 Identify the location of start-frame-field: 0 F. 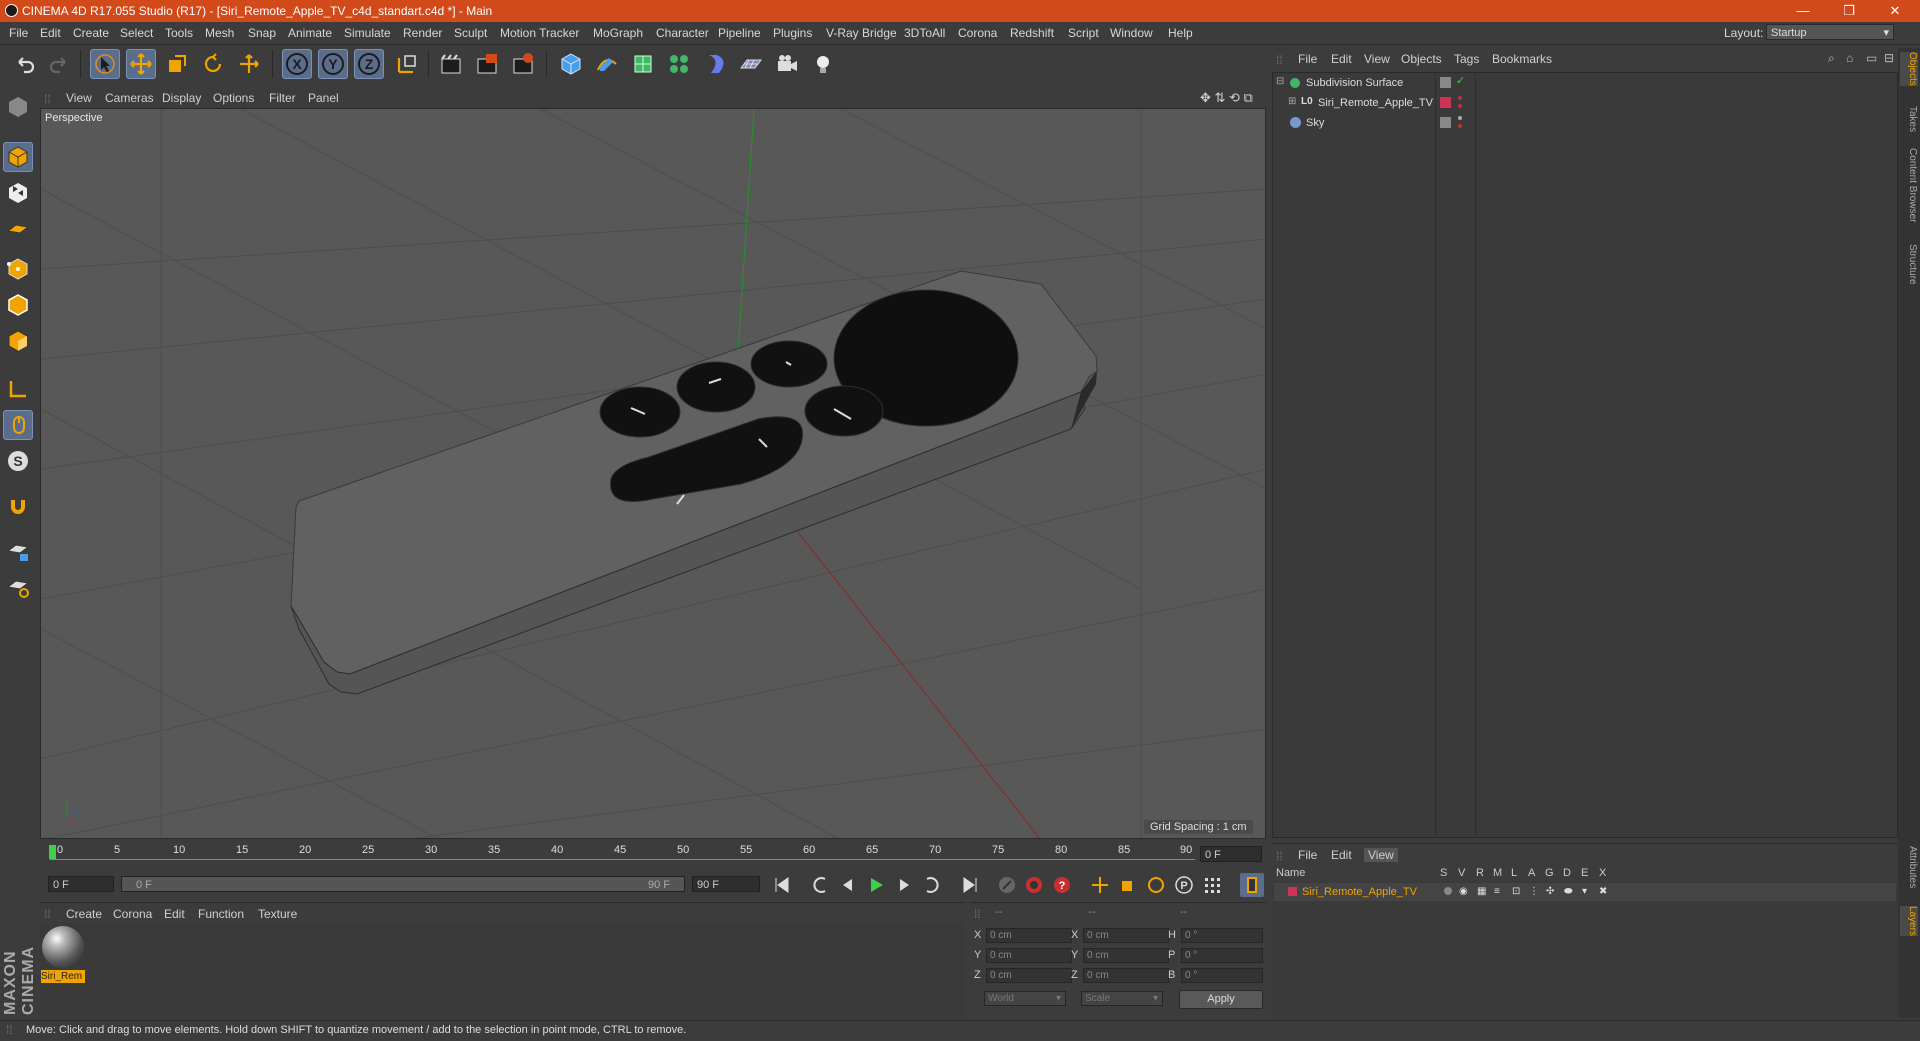
(81, 884).